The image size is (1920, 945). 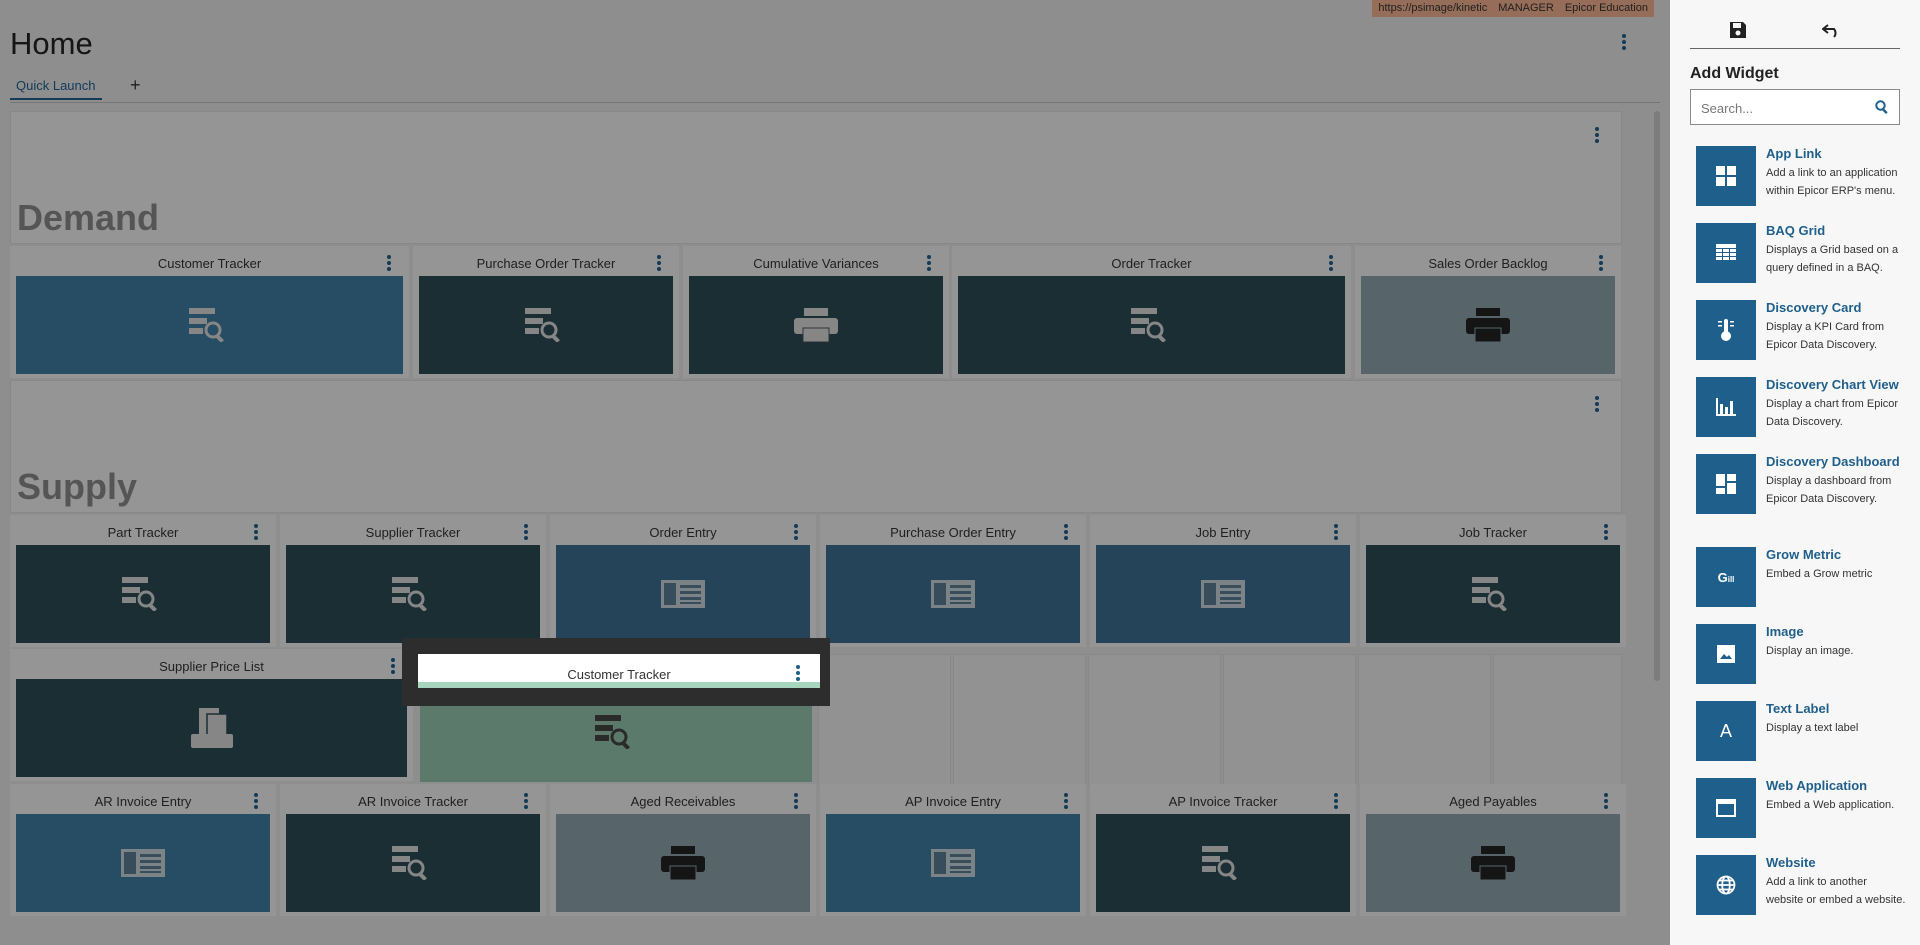 What do you see at coordinates (1223, 801) in the screenshot?
I see `card-title: AP Invoice Tracker` at bounding box center [1223, 801].